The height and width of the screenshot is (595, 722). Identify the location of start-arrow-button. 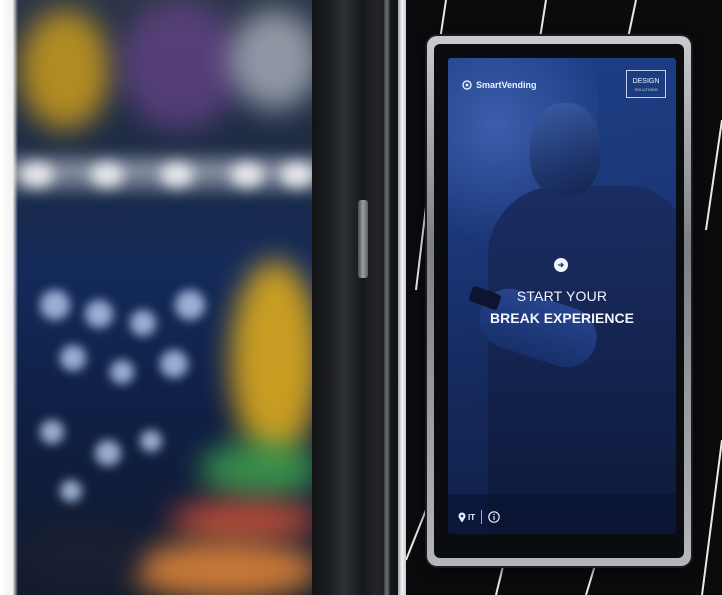
(561, 265).